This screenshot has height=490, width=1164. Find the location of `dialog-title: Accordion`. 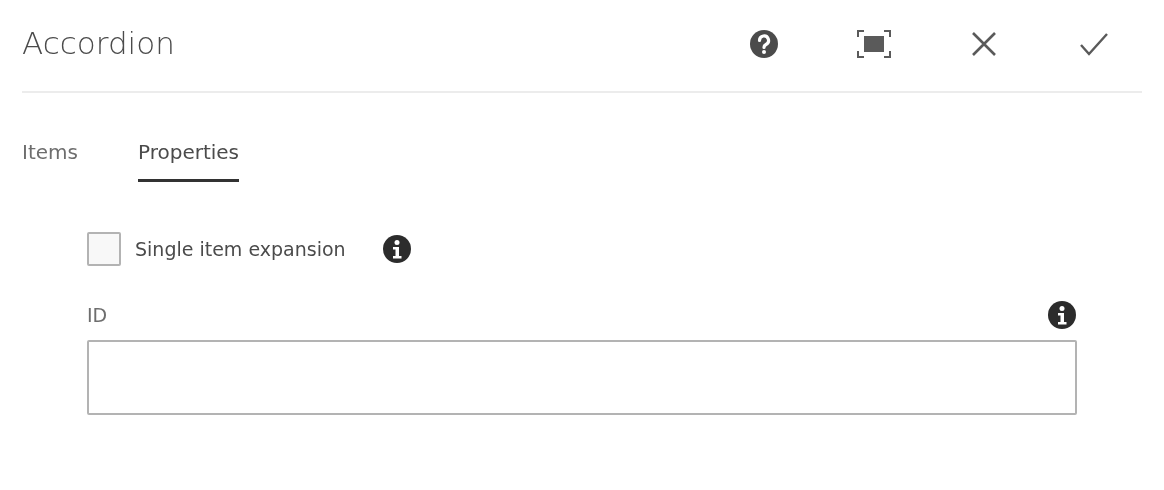

dialog-title: Accordion is located at coordinates (98, 43).